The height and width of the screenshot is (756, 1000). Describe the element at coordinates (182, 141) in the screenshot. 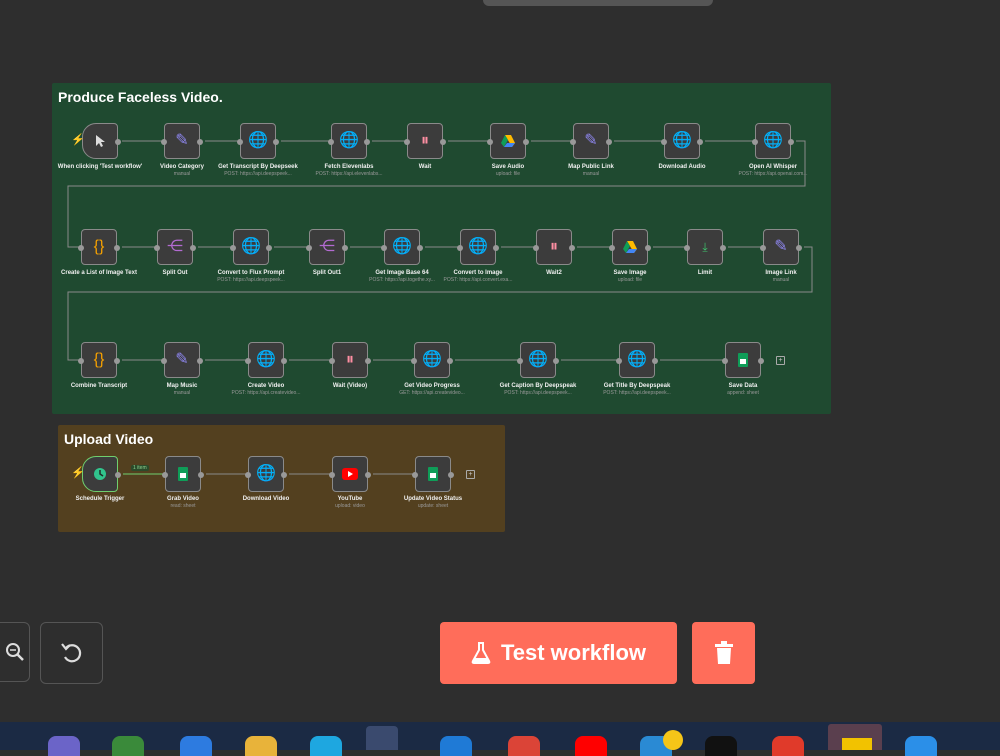

I see `video-category-node: ✎` at that location.